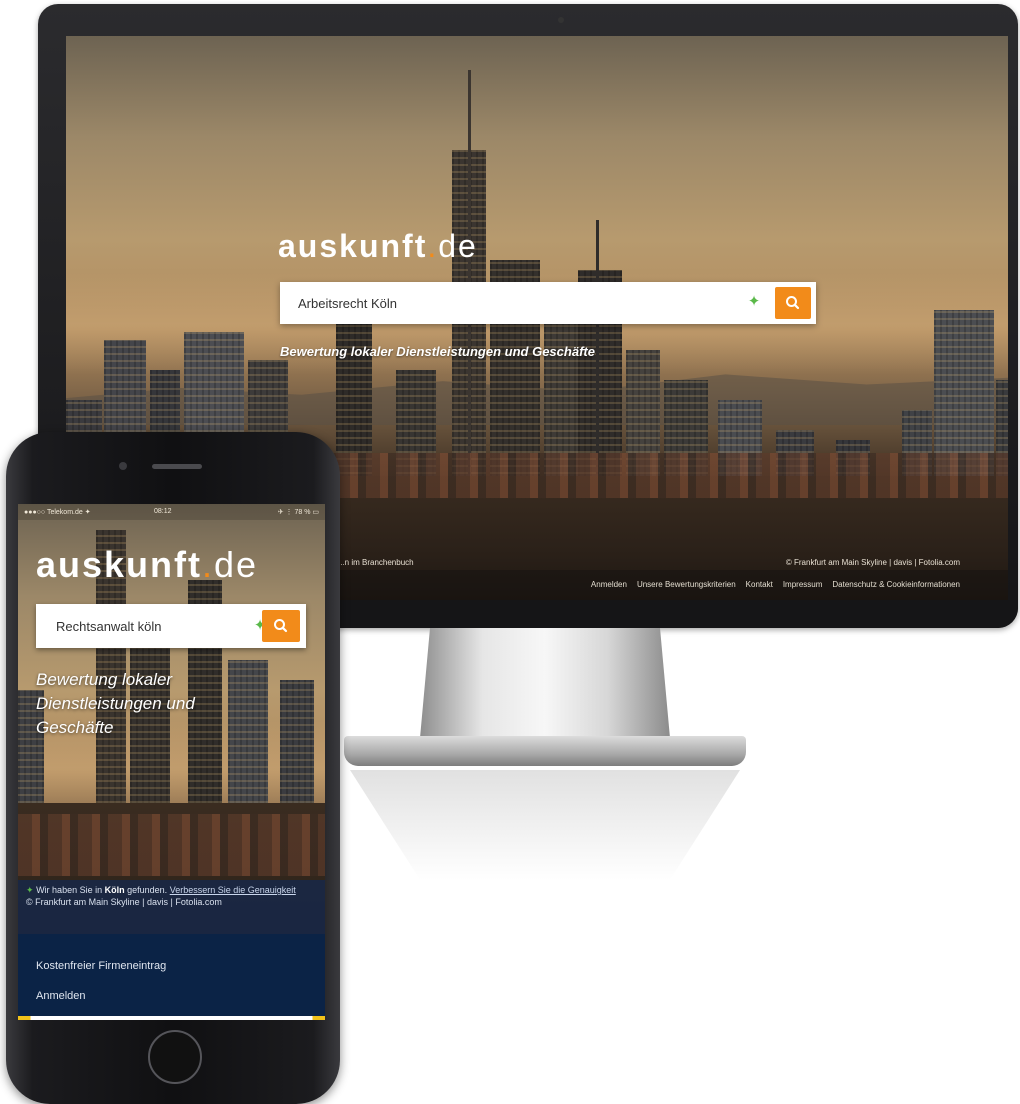  Describe the element at coordinates (171, 844) in the screenshot. I see `background-rooftops` at that location.